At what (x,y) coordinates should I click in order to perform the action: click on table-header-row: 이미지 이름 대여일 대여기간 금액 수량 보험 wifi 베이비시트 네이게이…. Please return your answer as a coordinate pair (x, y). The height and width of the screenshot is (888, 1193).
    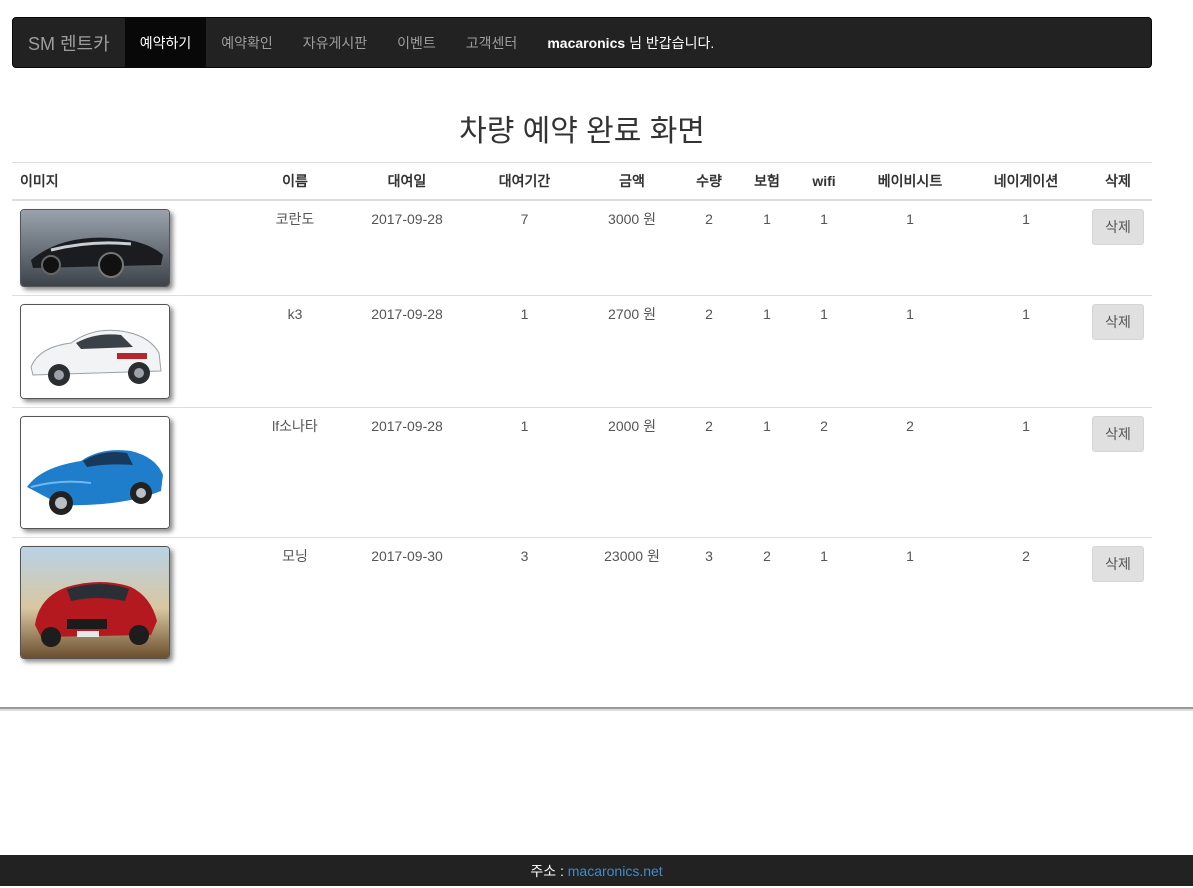
    Looking at the image, I should click on (582, 181).